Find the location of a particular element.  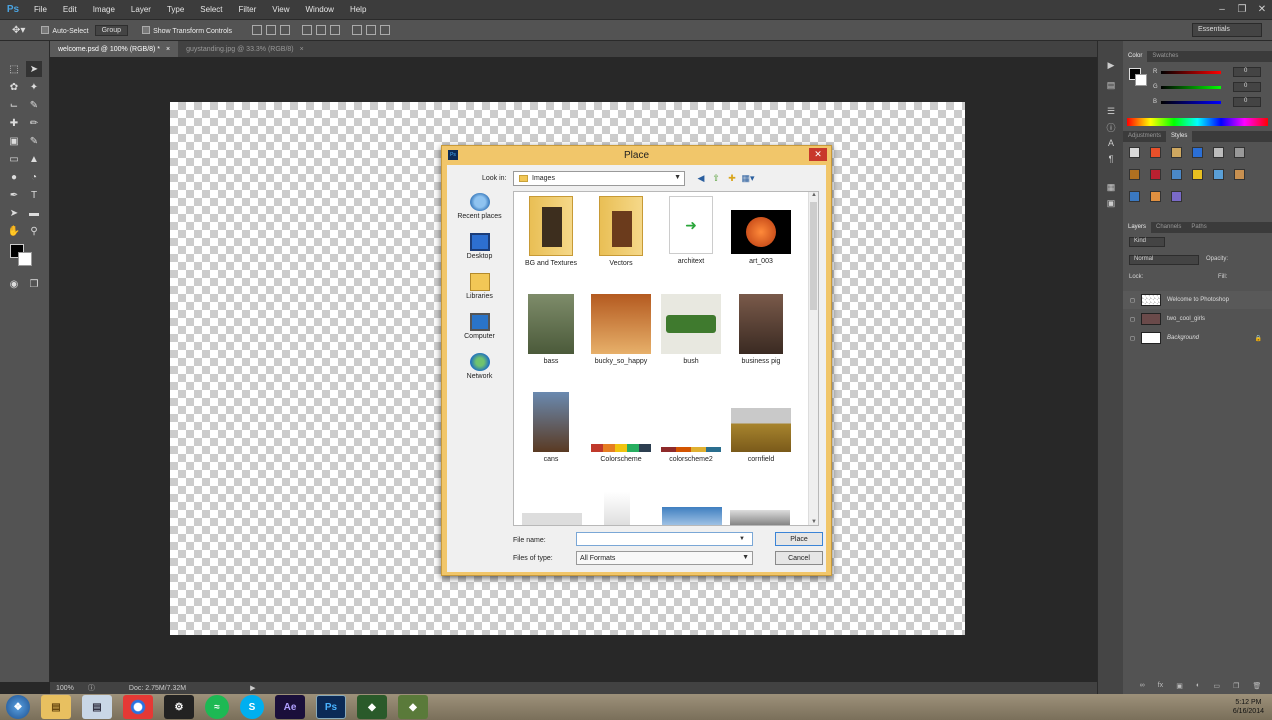

green-value: 0 is located at coordinates (1247, 87).